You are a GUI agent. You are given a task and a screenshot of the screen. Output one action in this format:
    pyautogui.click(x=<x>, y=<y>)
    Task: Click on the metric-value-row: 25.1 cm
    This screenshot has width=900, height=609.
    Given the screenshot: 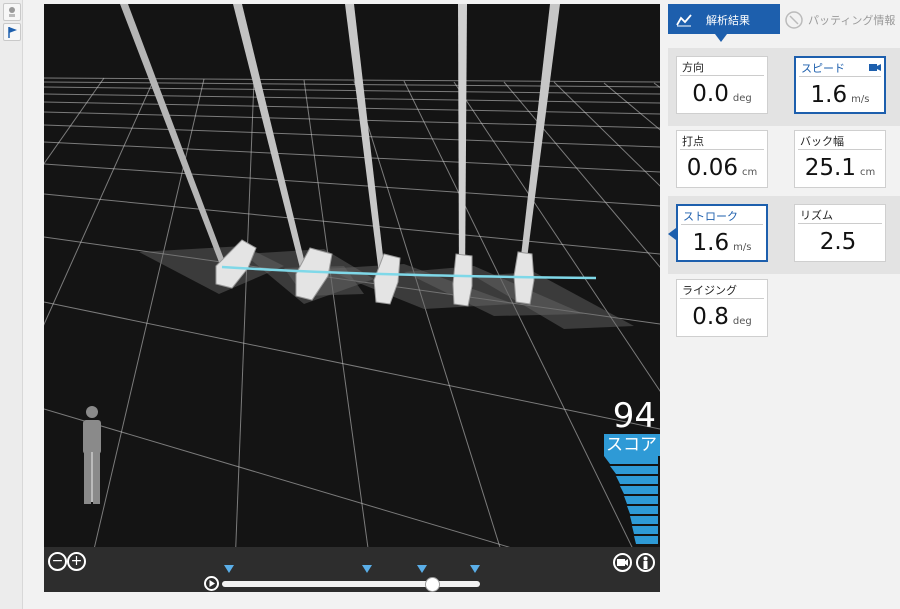 What is the action you would take?
    pyautogui.click(x=840, y=168)
    